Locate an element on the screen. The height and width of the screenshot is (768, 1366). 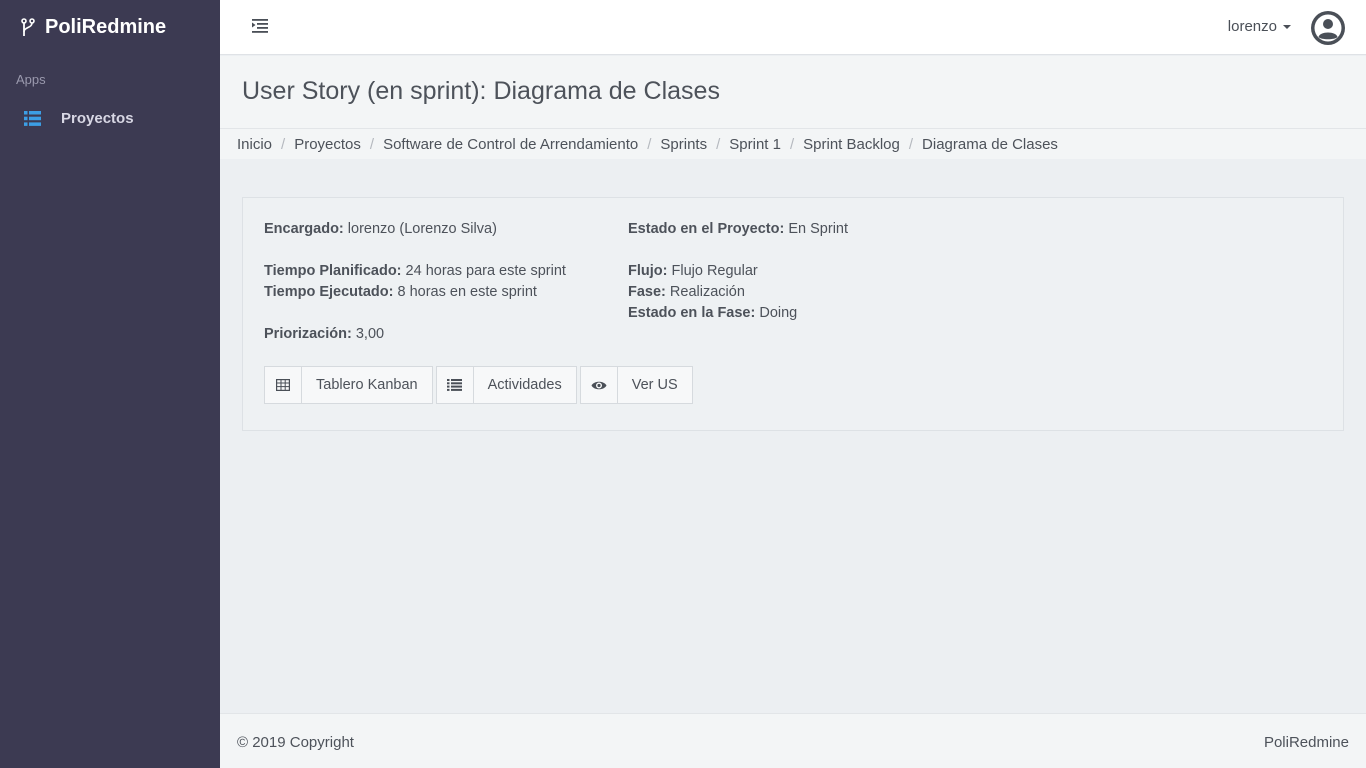
footer-copyright: © 2019 Copyright is located at coordinates (295, 742).